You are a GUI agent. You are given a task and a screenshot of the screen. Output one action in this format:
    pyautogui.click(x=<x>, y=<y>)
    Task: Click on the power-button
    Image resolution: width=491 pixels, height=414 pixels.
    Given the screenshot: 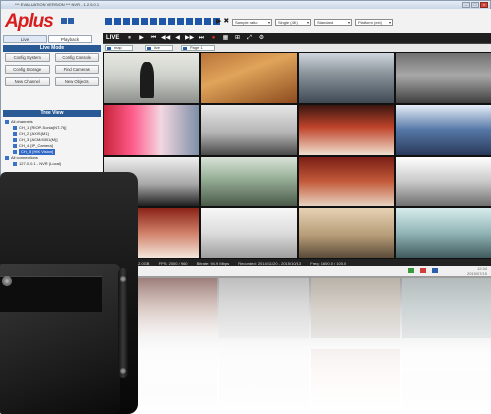 What is the action you would take?
    pyautogui.click(x=7, y=281)
    